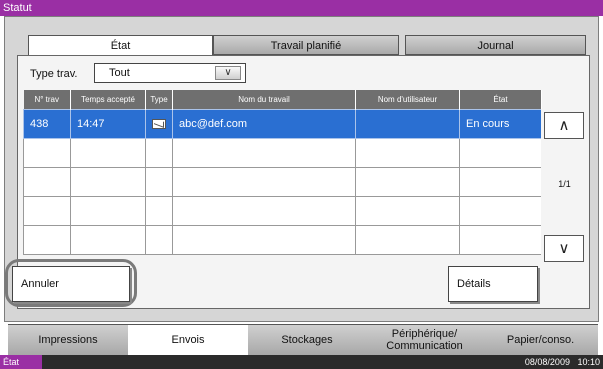  Describe the element at coordinates (301, 8) in the screenshot. I see `window-title: Statut` at that location.